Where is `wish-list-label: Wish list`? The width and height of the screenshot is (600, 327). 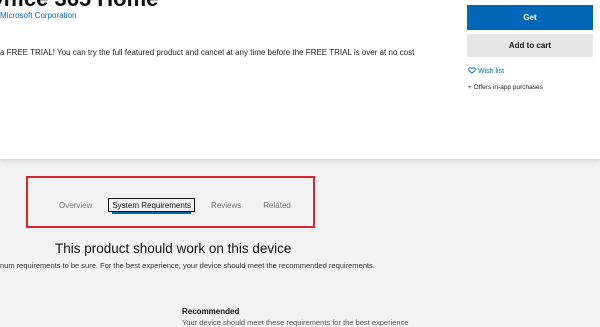 wish-list-label: Wish list is located at coordinates (491, 71).